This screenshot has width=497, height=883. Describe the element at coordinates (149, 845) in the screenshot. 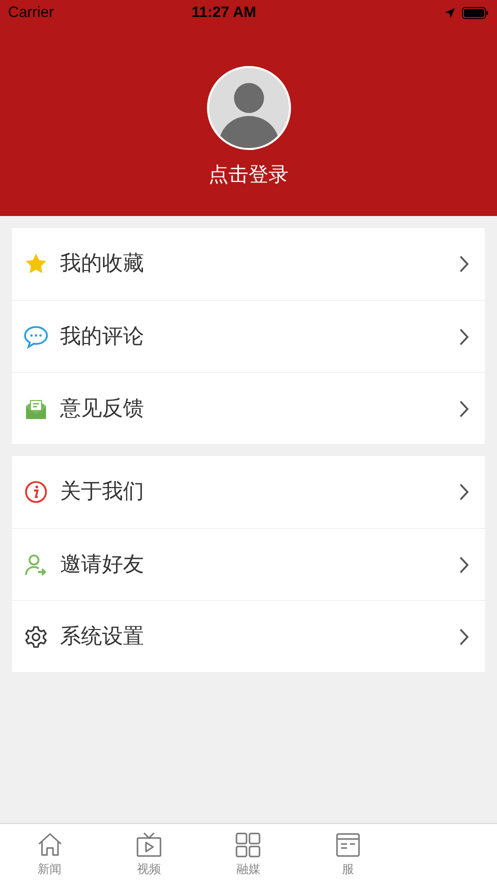

I see `tv-play-icon` at that location.